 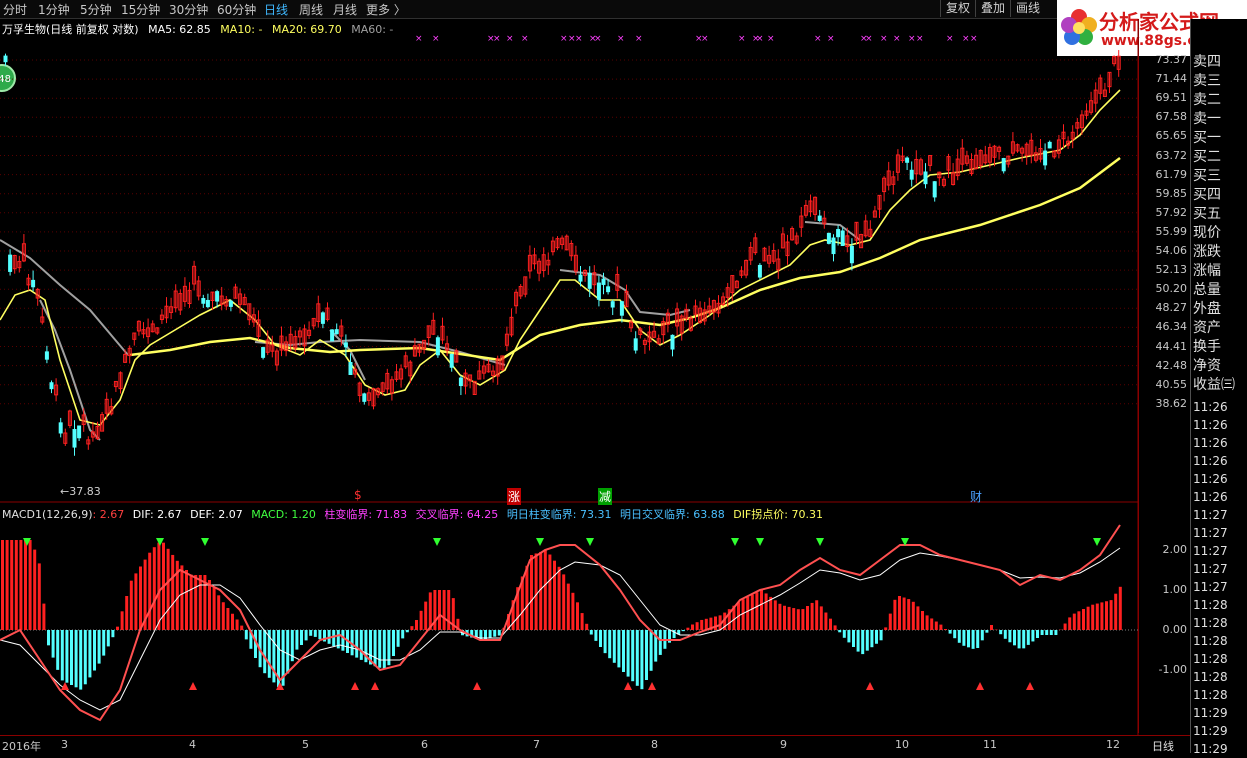 What do you see at coordinates (778, 514) in the screenshot?
I see `dif-turn-price: DIF拐点价: 70.31` at bounding box center [778, 514].